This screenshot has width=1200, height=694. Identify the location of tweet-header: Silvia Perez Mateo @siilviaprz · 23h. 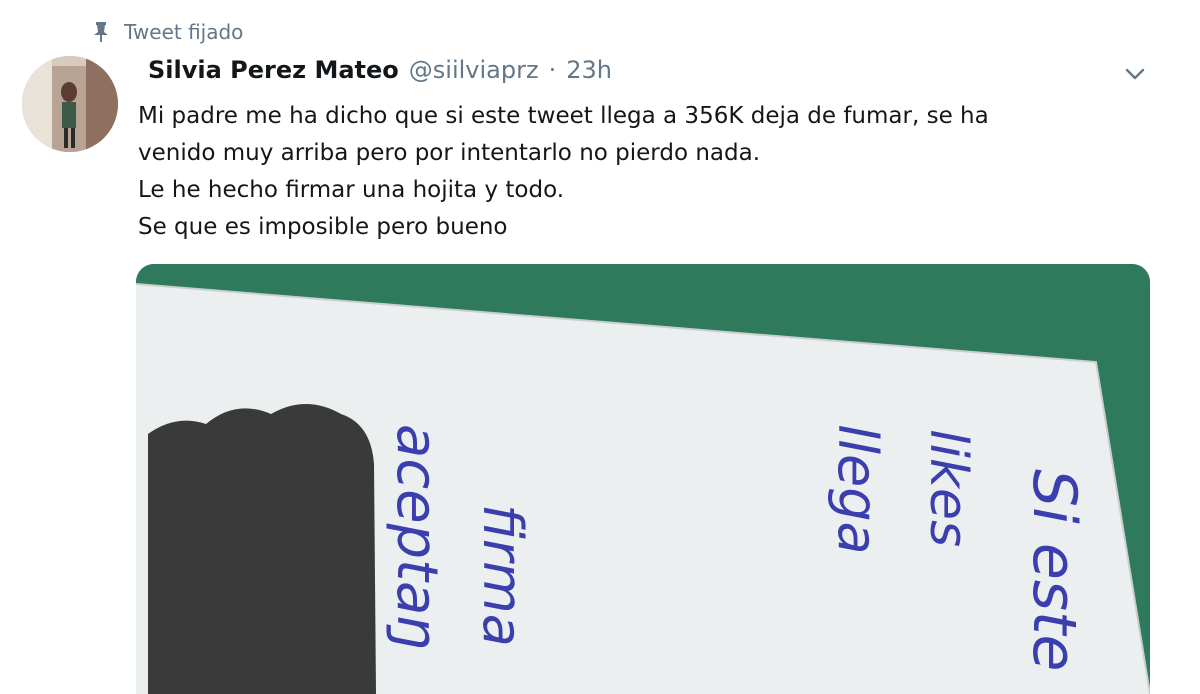
(380, 75).